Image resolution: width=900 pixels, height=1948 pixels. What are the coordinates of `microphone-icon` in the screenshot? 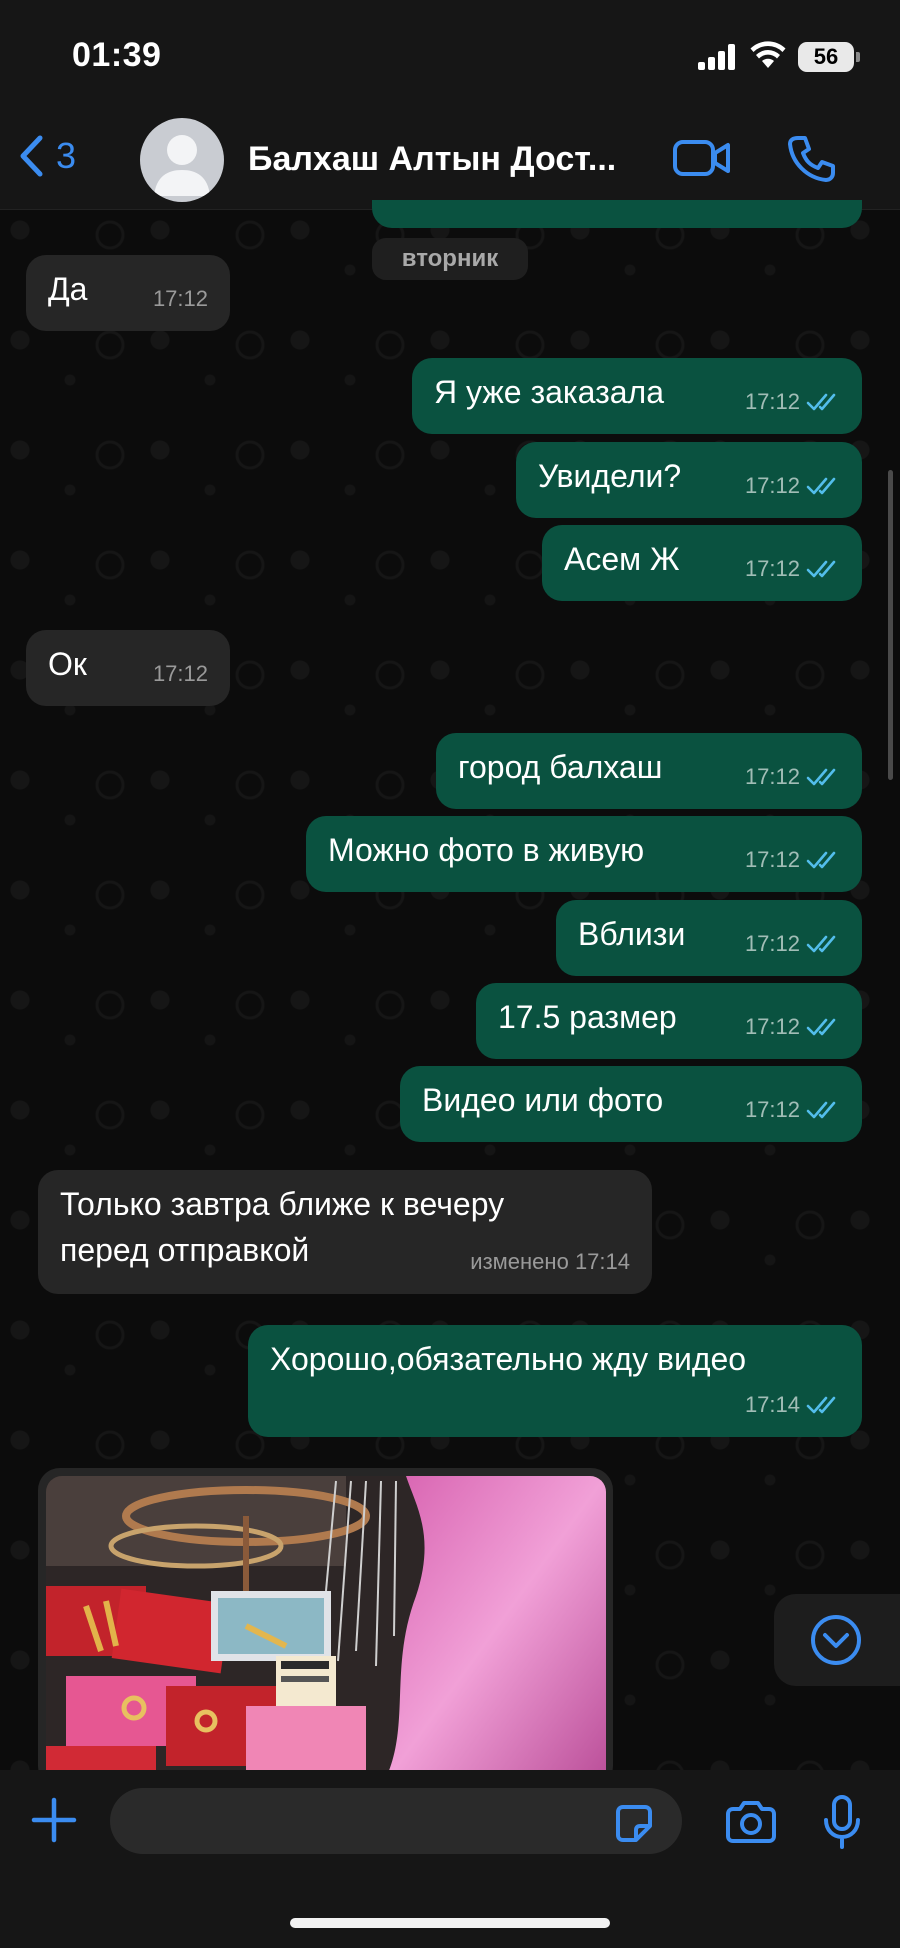 It's located at (842, 1822).